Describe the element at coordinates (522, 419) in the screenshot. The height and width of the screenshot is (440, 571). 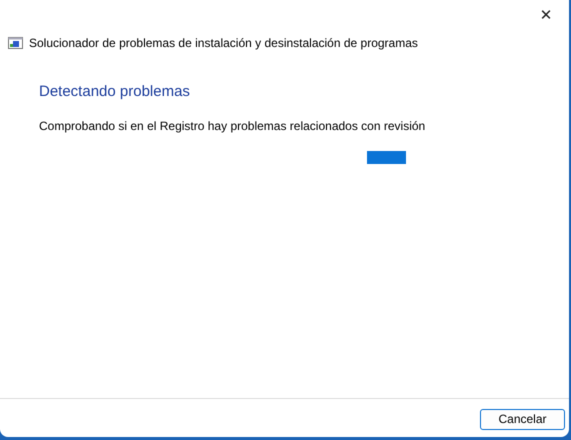
I see `cancel-button: Cancelar` at that location.